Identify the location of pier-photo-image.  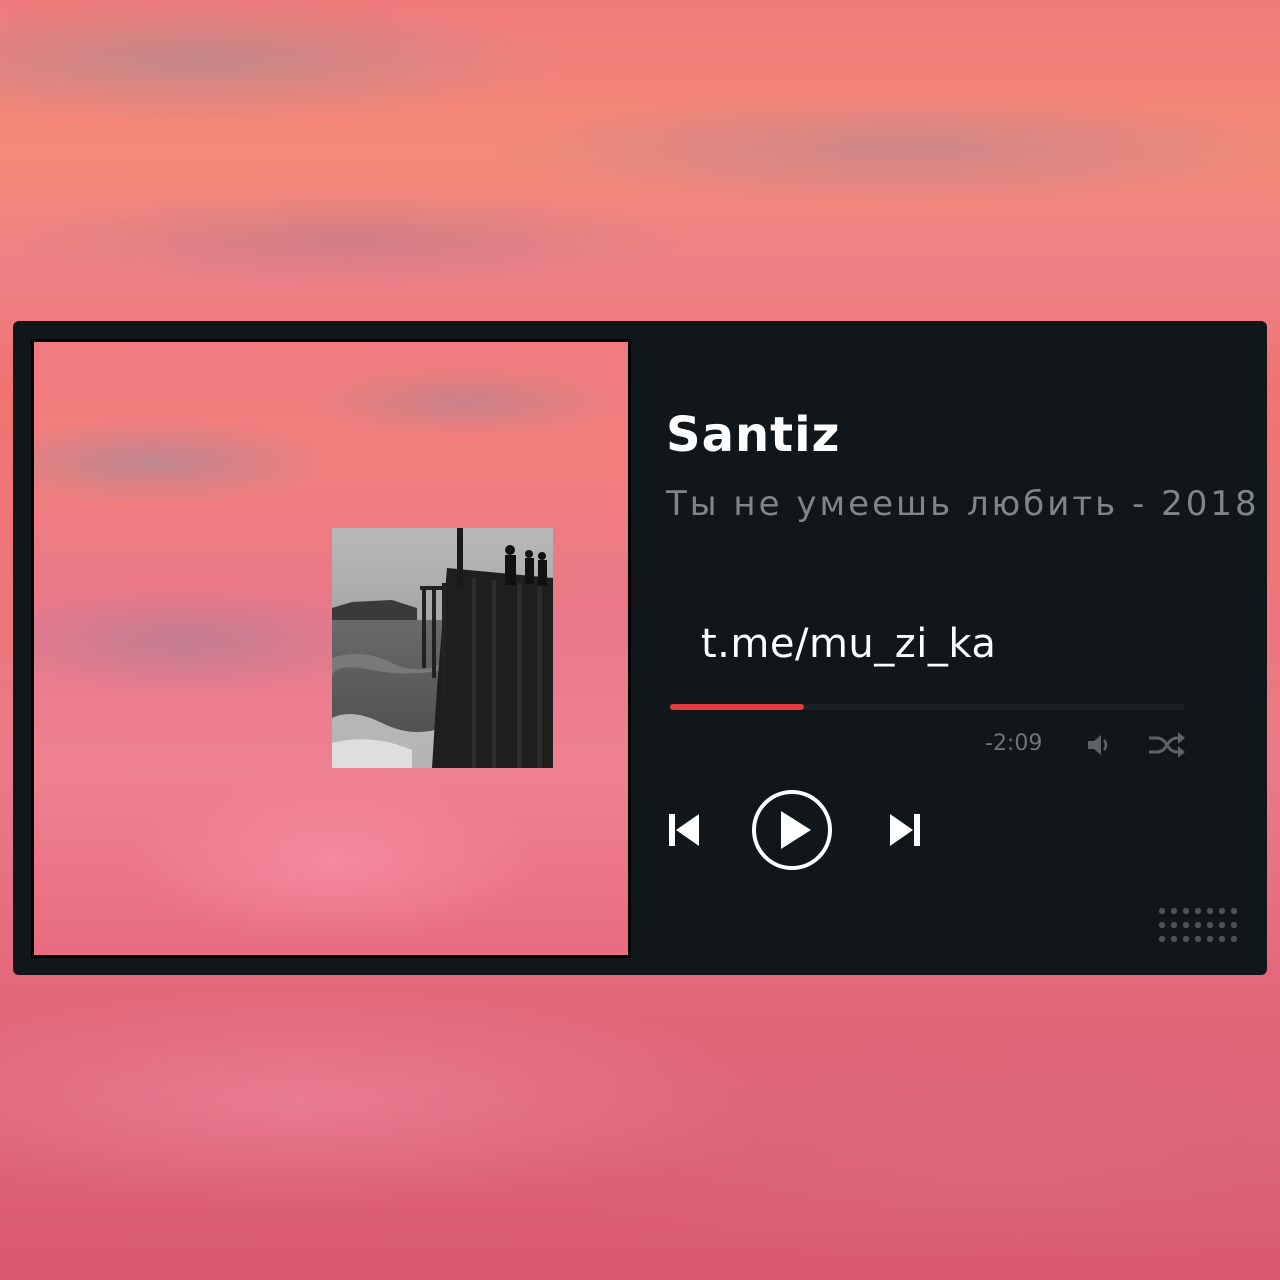
(442, 648).